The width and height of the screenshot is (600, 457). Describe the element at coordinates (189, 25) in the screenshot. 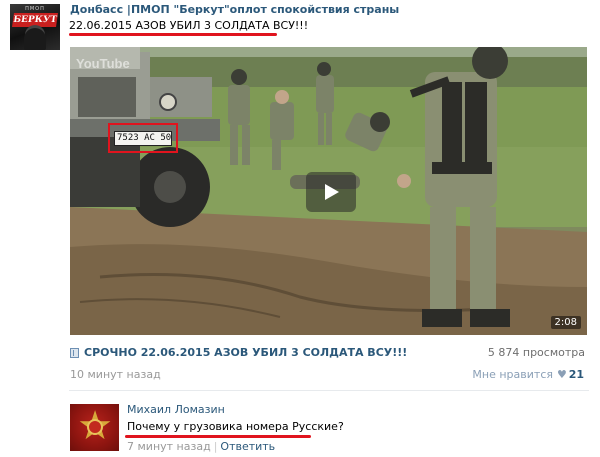

I see `post-text: 22.06.2015 АЗОВ УБИЛ 3 СОЛДАТА ВСУ!!!` at that location.